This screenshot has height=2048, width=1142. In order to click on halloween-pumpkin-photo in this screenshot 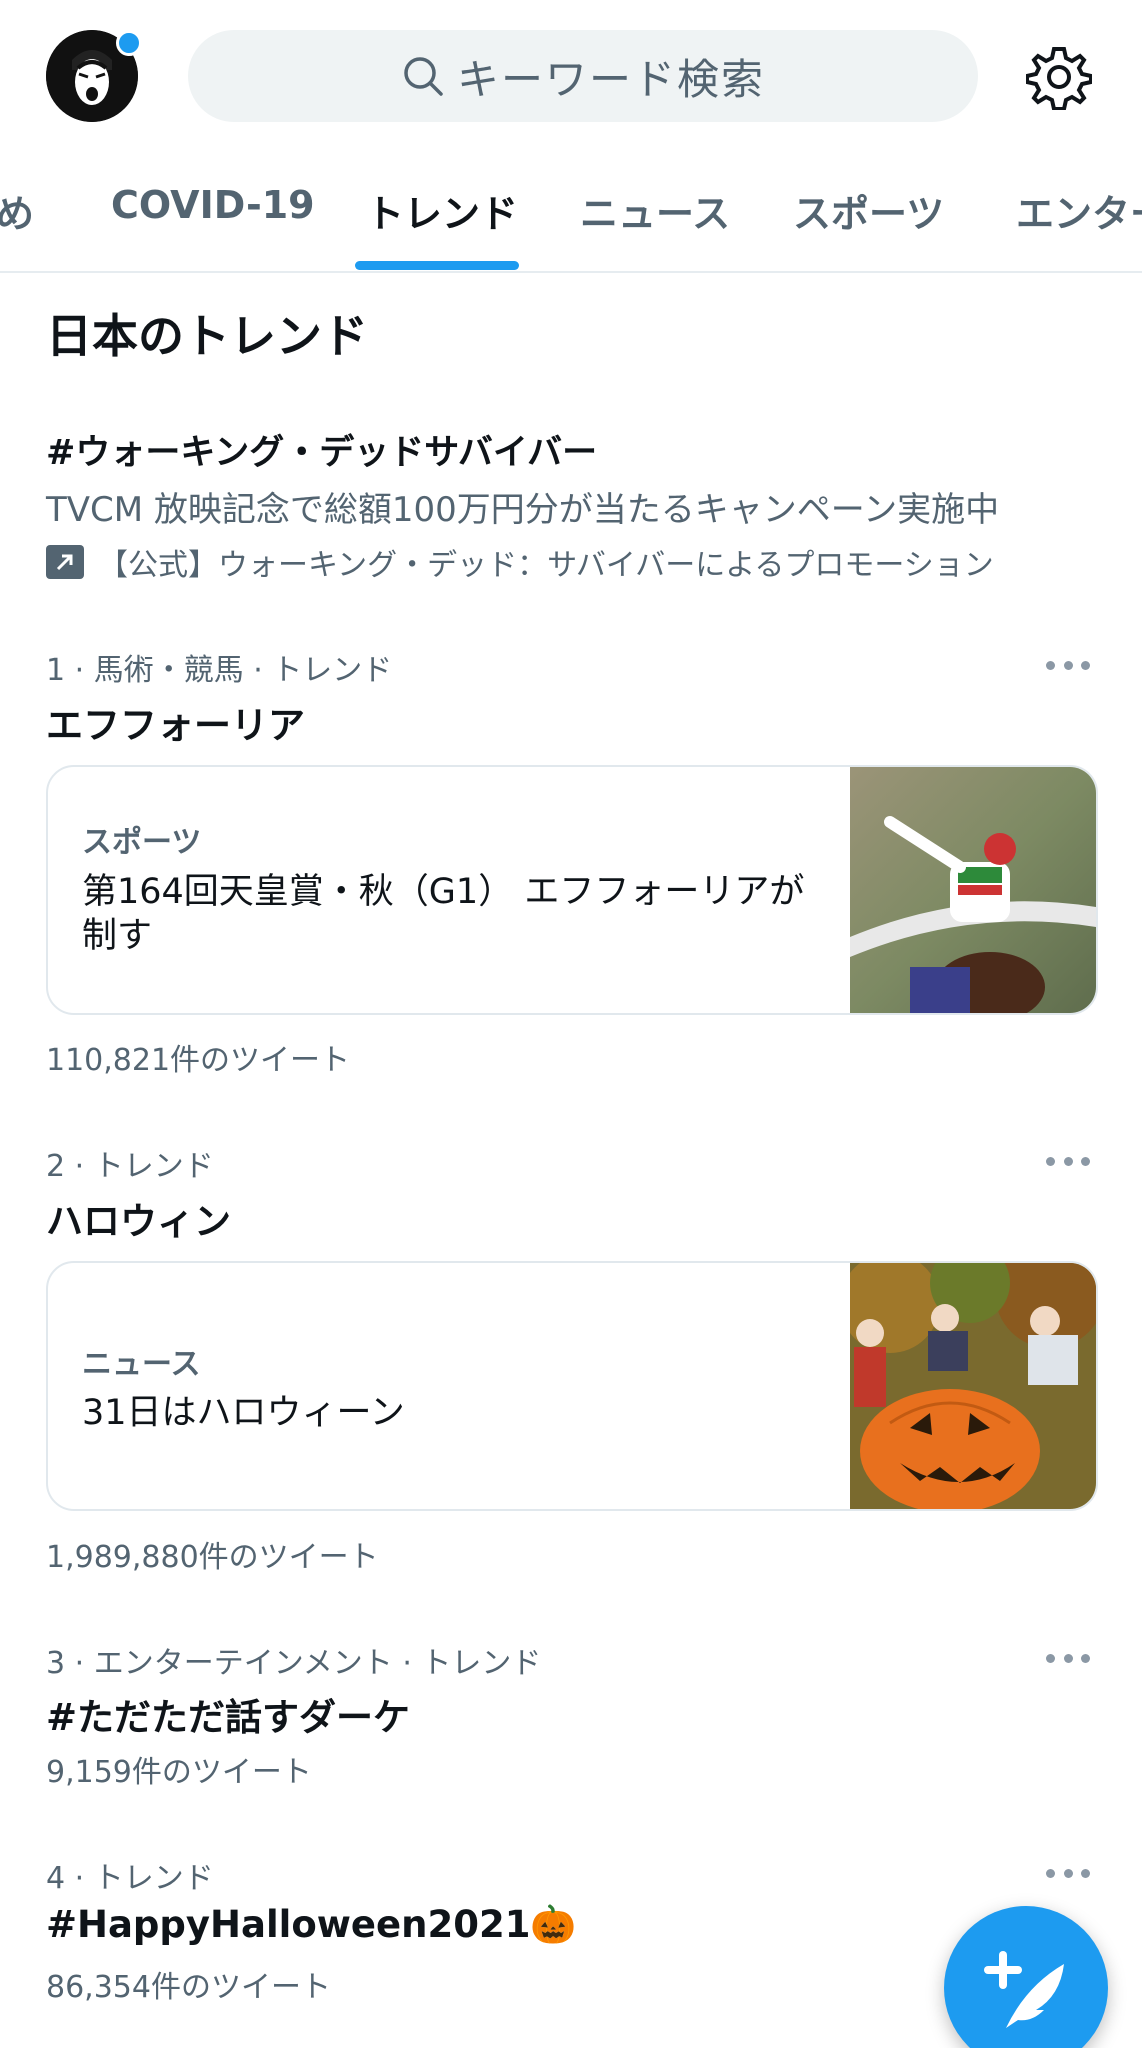, I will do `click(973, 1386)`.